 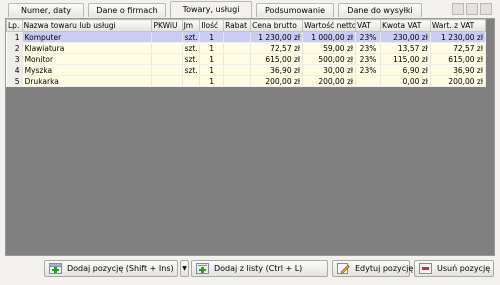 I want to click on cell-wart-z-vat: 1 230,00 zł, so click(x=458, y=37).